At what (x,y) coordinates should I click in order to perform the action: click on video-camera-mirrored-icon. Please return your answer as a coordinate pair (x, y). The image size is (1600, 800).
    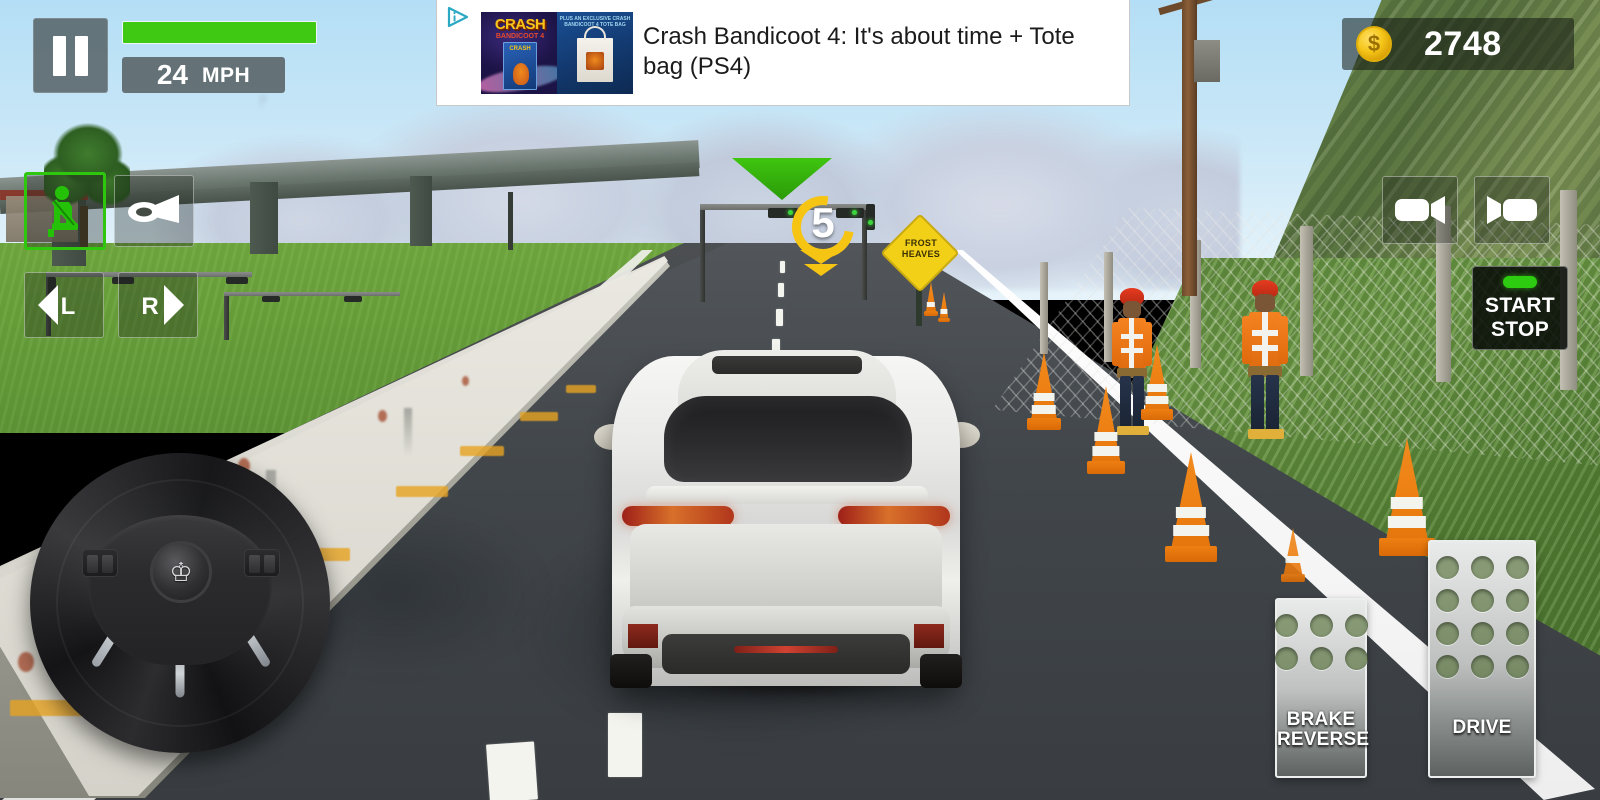
    Looking at the image, I should click on (1512, 210).